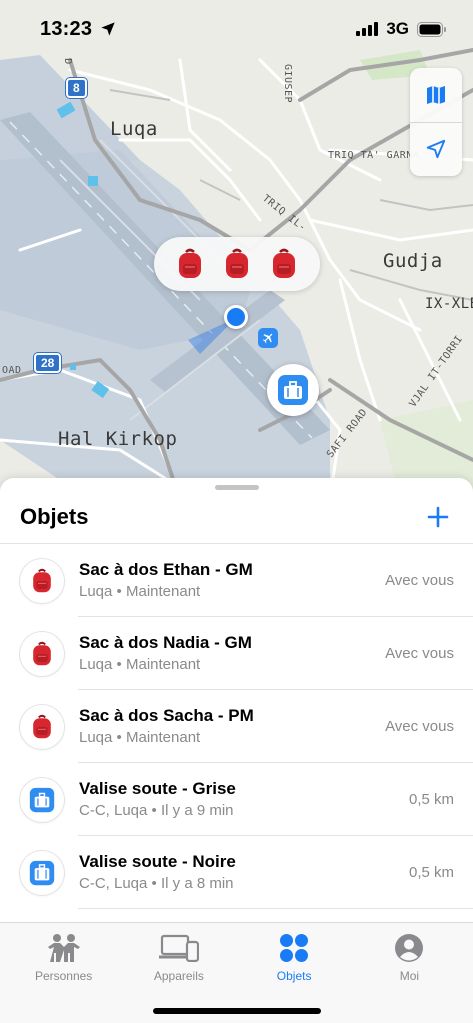  Describe the element at coordinates (166, 569) in the screenshot. I see `item-name: Sac à dos Ethan - GM` at that location.